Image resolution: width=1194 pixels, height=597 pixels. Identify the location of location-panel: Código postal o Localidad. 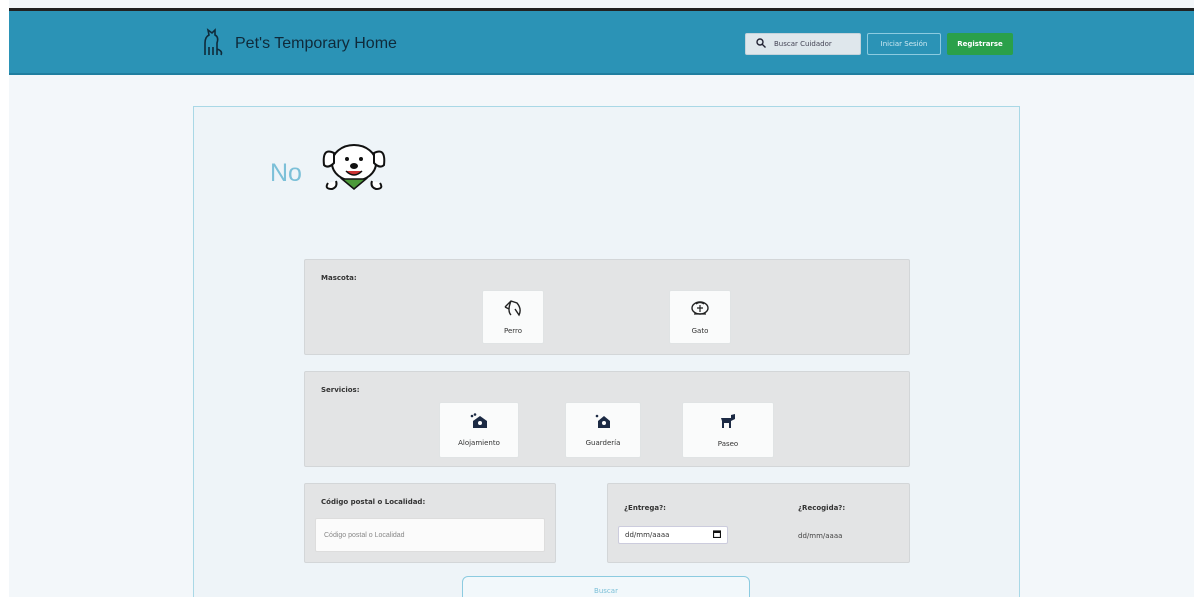
(430, 523).